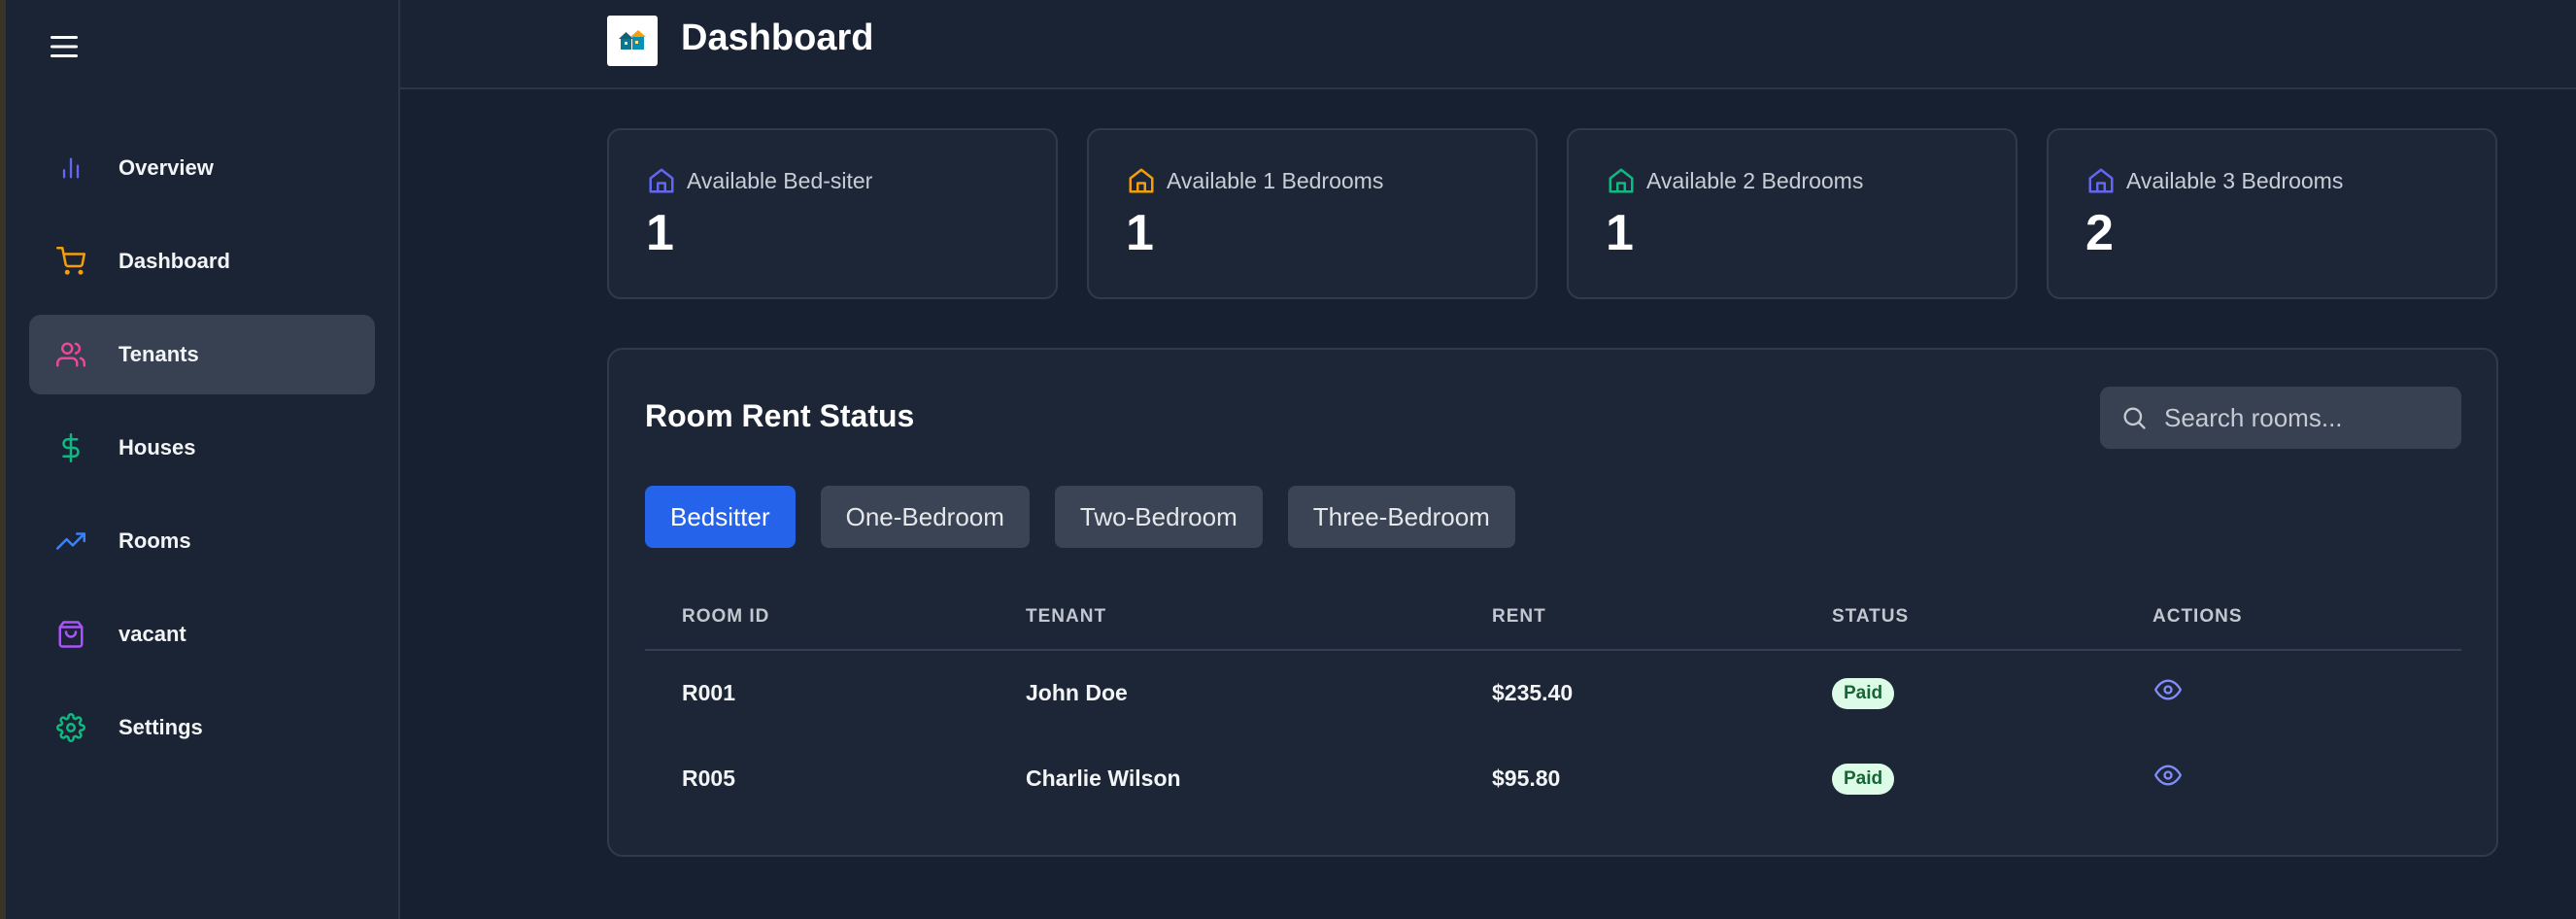  What do you see at coordinates (777, 37) in the screenshot?
I see `page-title: Dashboard` at bounding box center [777, 37].